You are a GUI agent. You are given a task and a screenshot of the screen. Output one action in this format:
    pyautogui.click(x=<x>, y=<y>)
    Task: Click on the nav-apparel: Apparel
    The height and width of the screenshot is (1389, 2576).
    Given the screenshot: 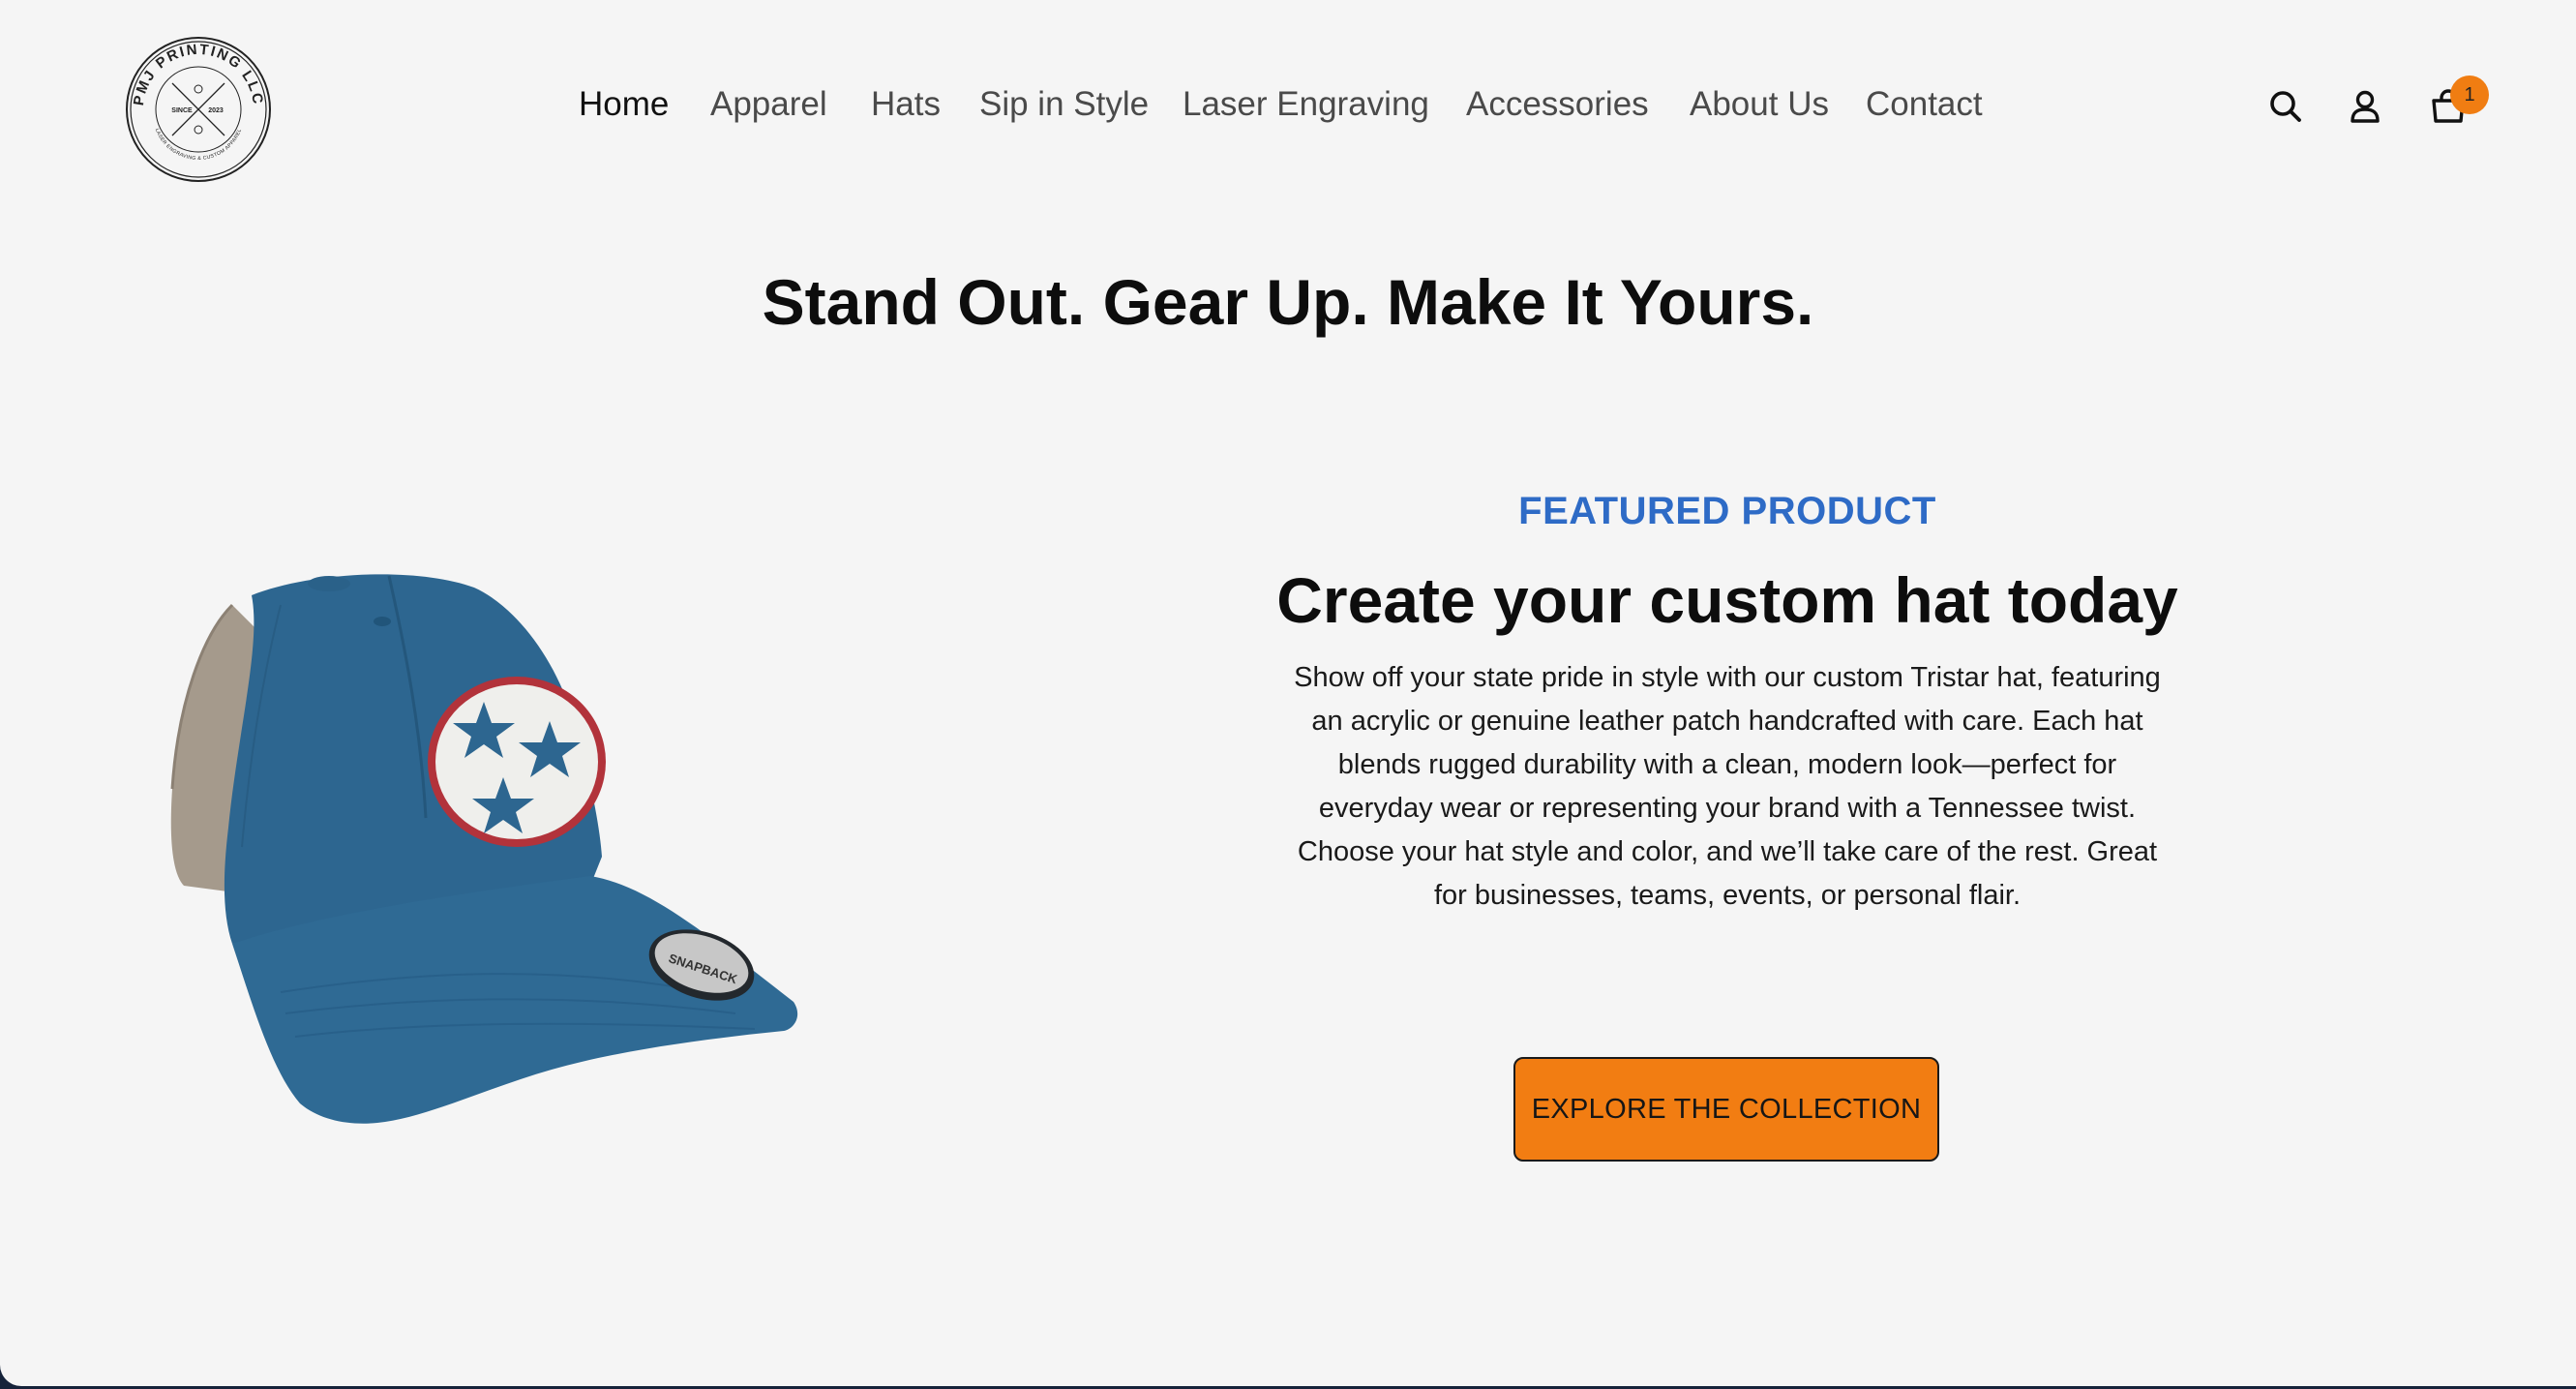 What is the action you would take?
    pyautogui.click(x=768, y=105)
    